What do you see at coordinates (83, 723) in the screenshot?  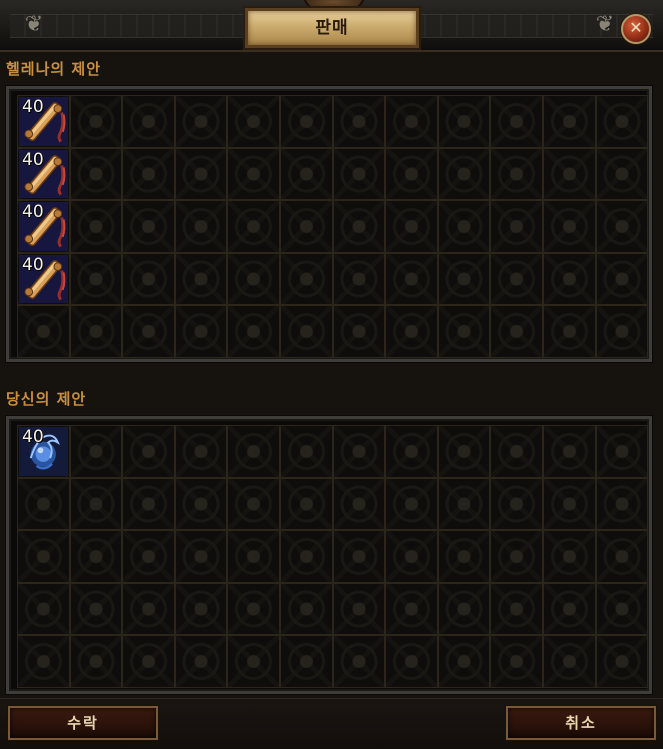 I see `accept-button: 수락` at bounding box center [83, 723].